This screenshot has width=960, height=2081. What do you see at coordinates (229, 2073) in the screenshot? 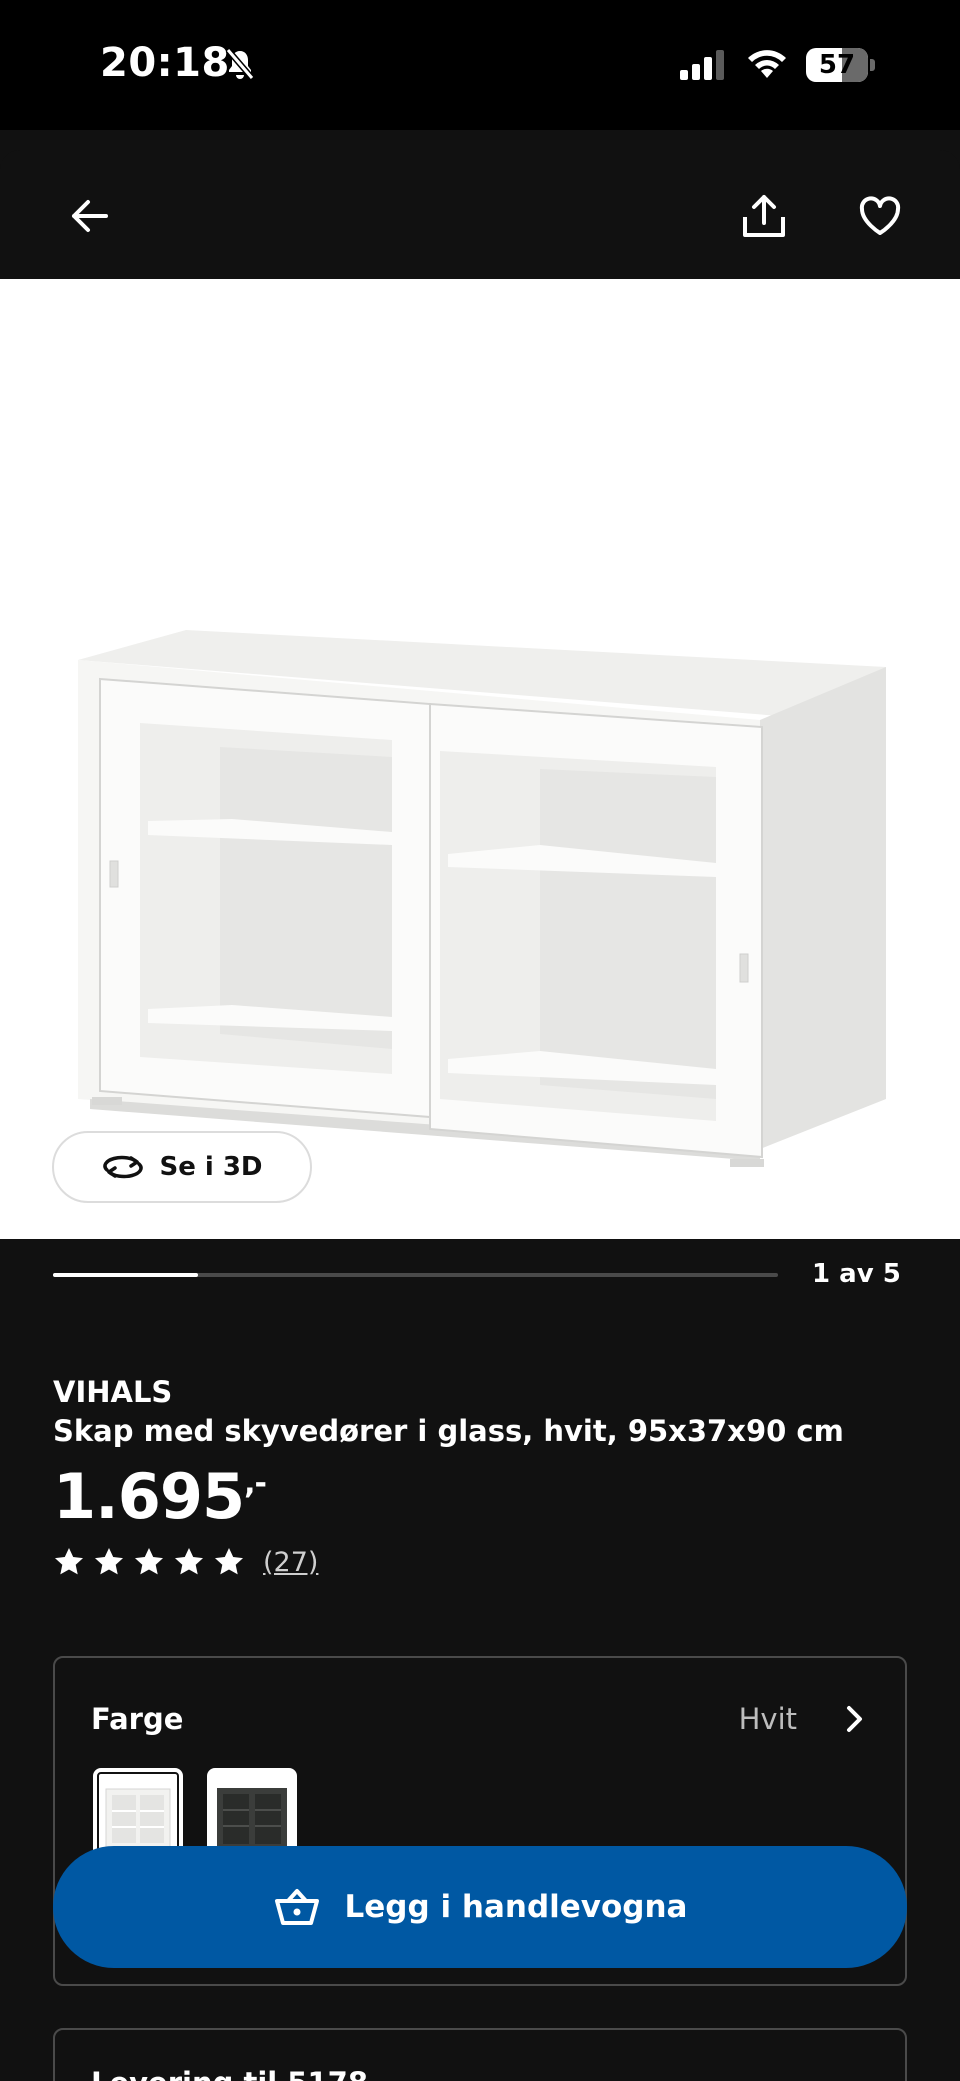
I see `delivery-label: Levering til 5178` at bounding box center [229, 2073].